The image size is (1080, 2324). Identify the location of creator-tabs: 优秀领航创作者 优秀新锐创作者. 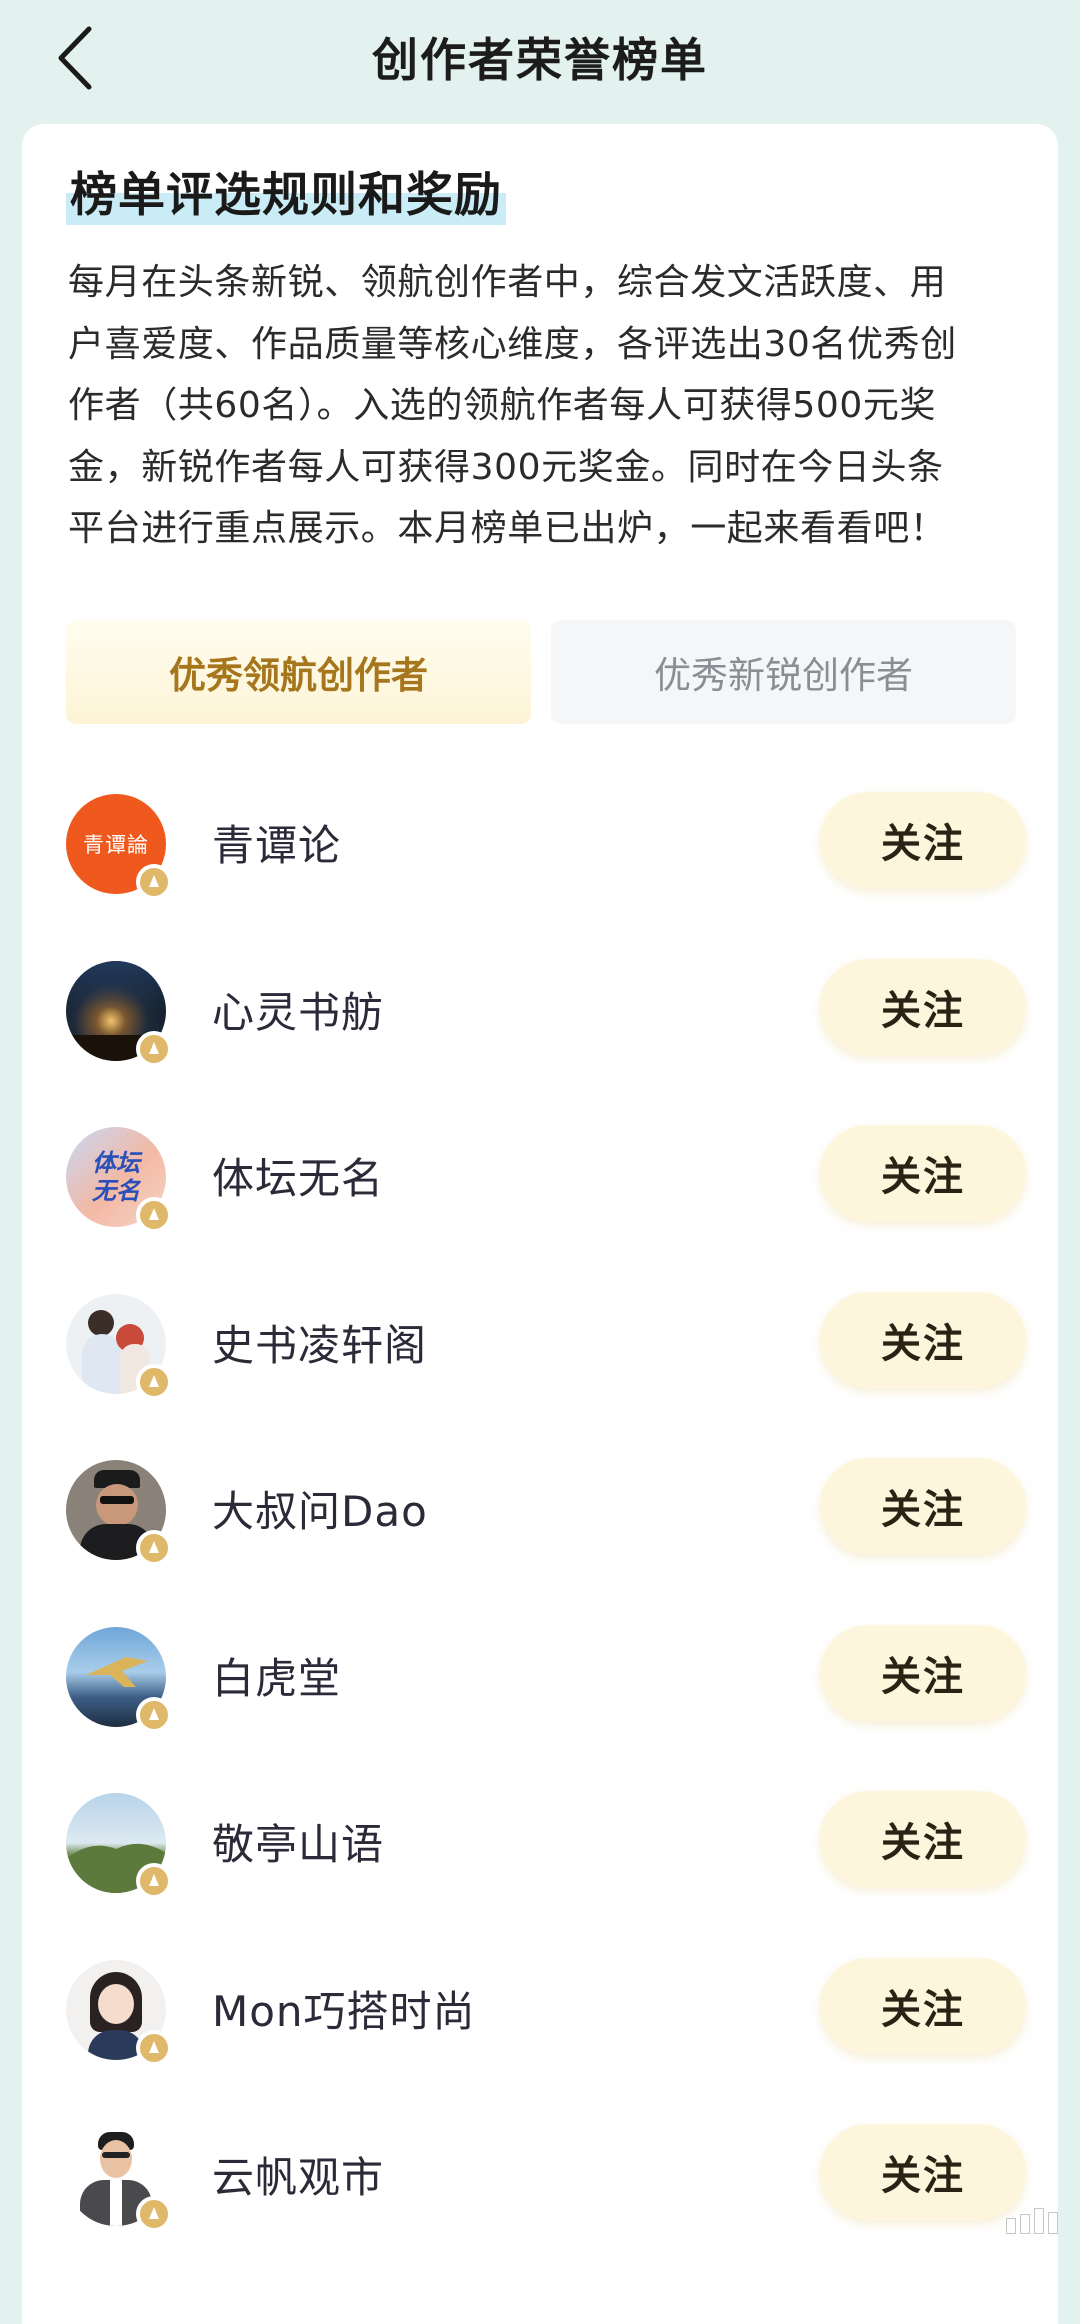
(541, 672).